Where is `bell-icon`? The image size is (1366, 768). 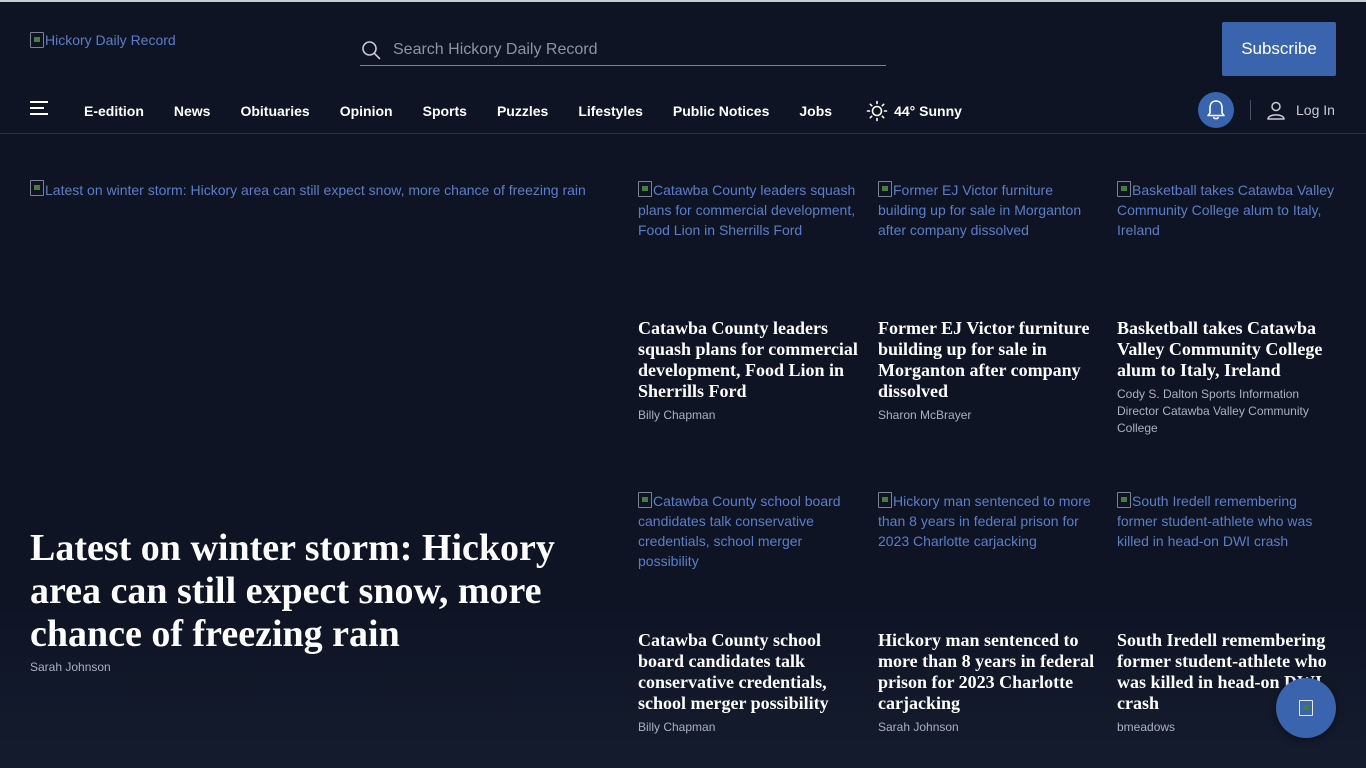
bell-icon is located at coordinates (1216, 110).